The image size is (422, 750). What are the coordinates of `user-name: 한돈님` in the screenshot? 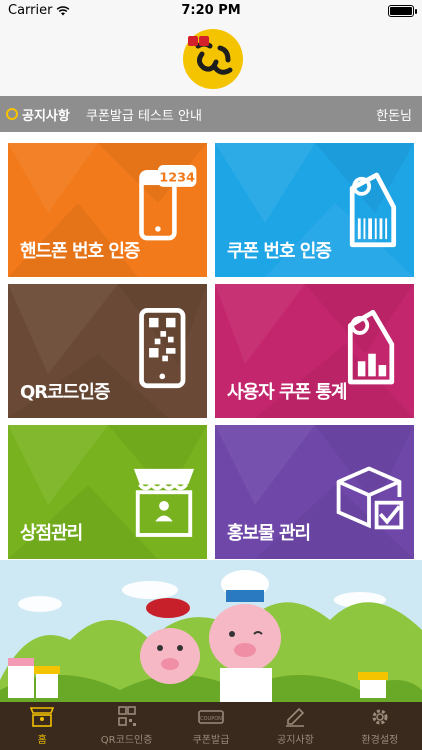 It's located at (394, 116).